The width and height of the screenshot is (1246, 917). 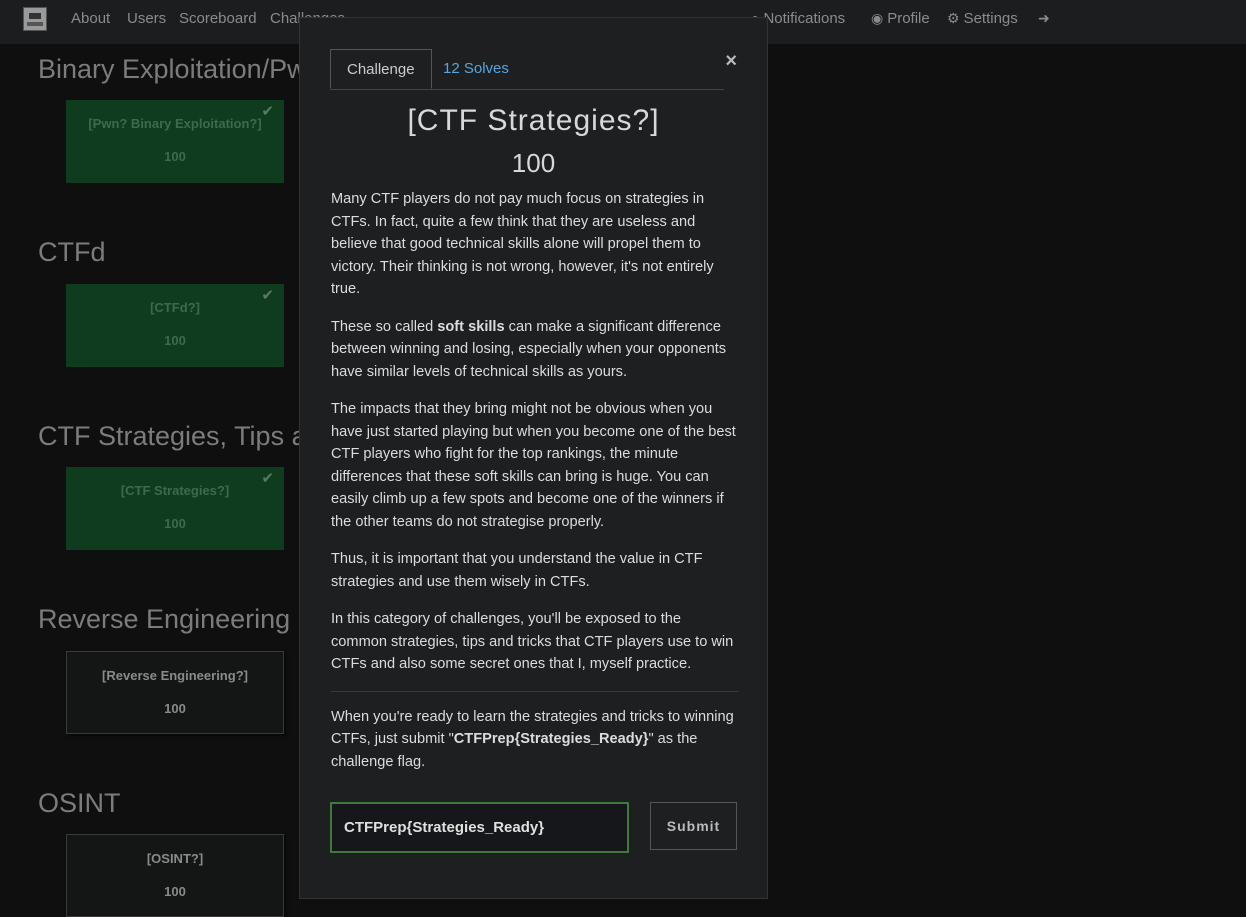 I want to click on sign-out-icon: ➜, so click(x=1044, y=18).